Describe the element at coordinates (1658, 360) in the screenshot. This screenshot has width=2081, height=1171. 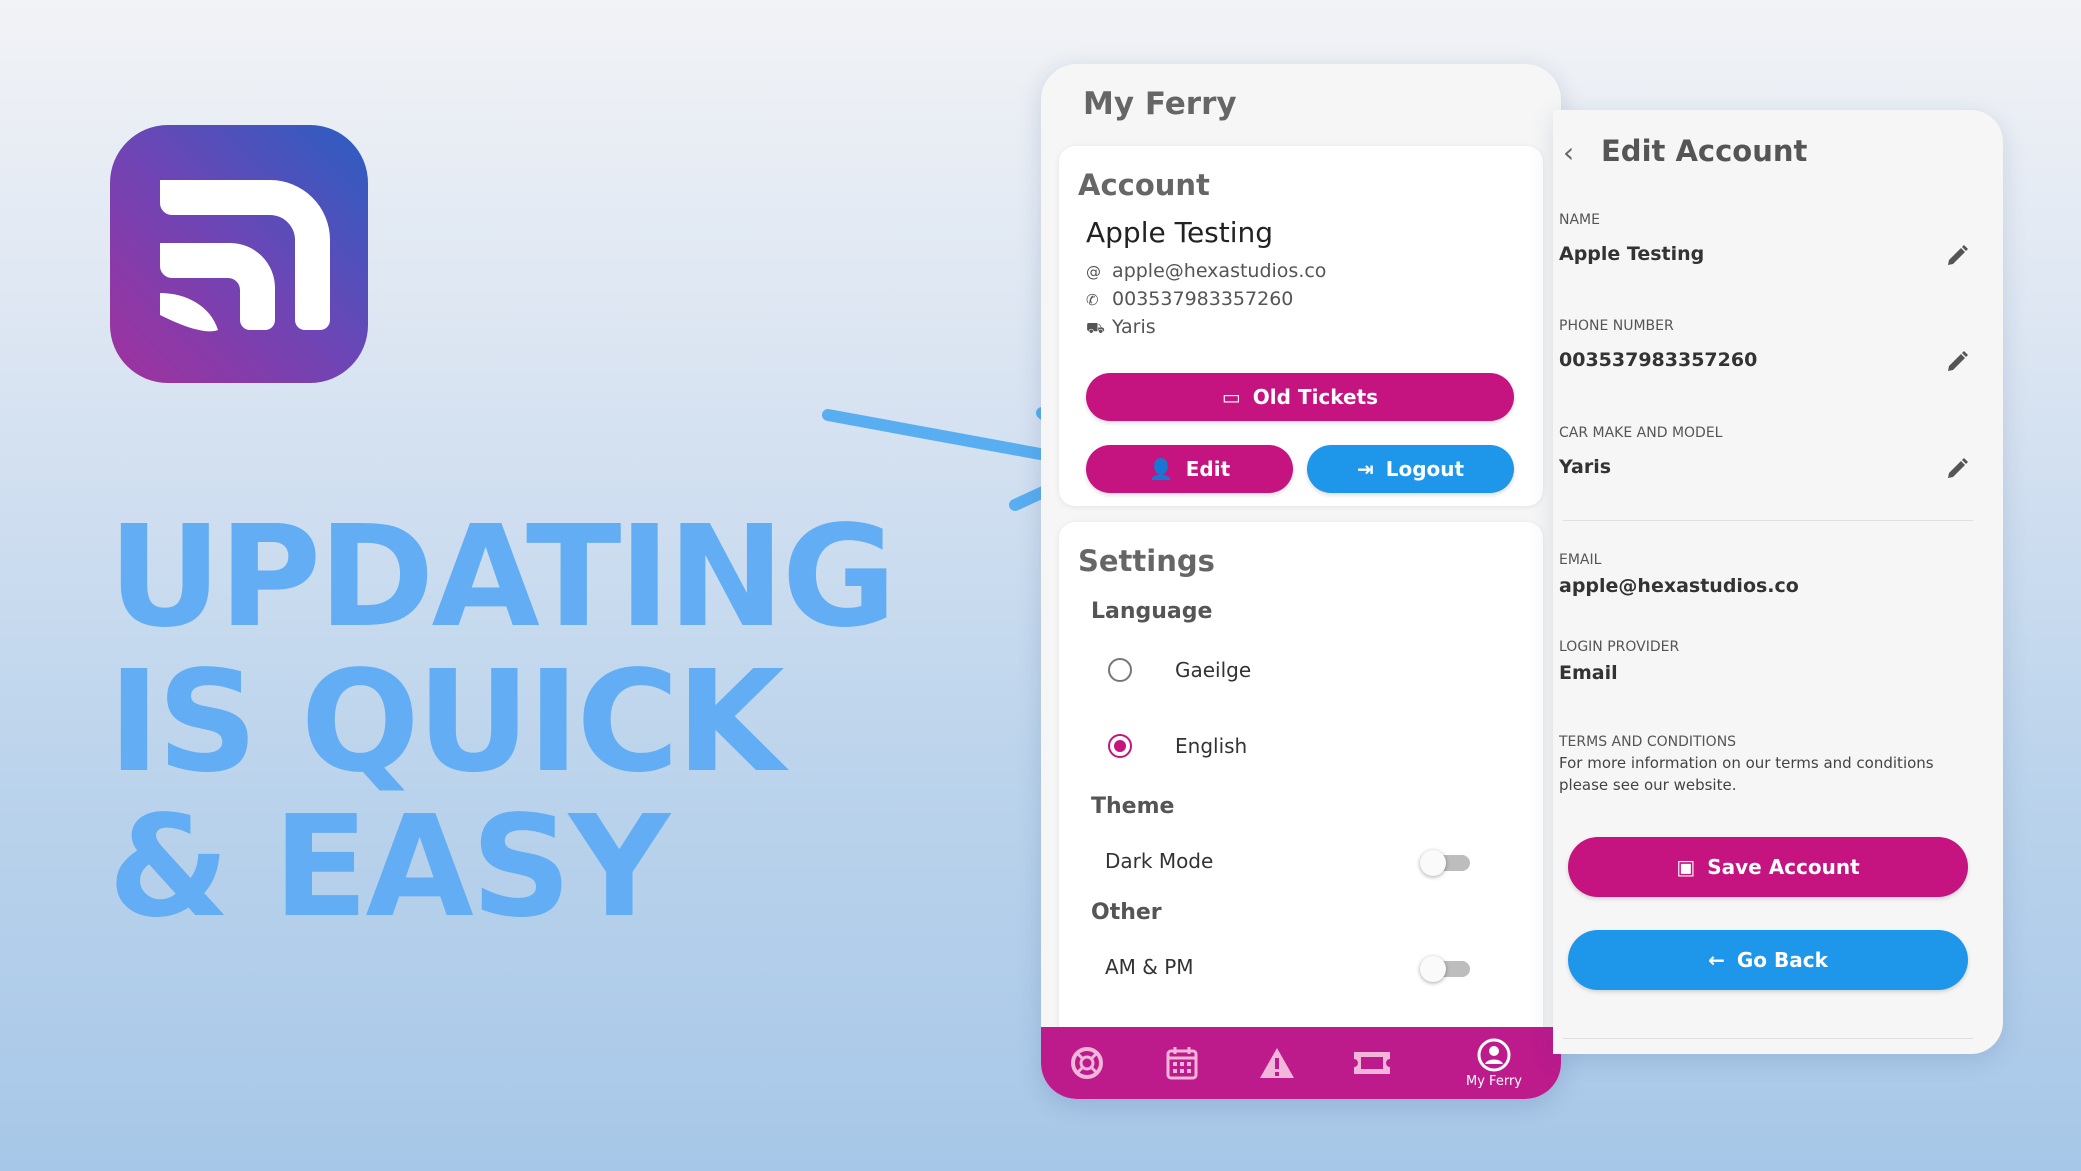
I see `phone-value: 003537983357260` at that location.